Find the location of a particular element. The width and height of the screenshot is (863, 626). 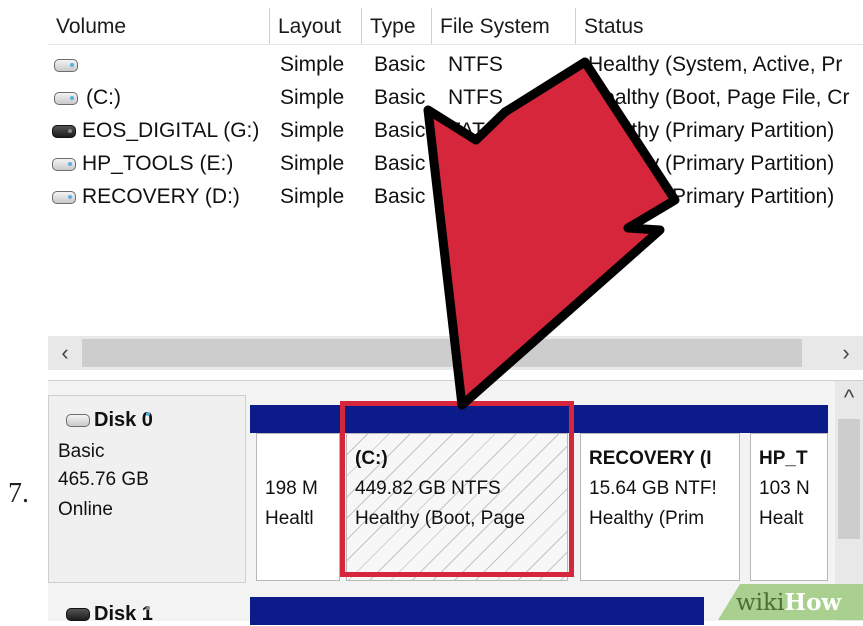

volume-status: Healthy (Boot, Page File, Cr is located at coordinates (719, 97).